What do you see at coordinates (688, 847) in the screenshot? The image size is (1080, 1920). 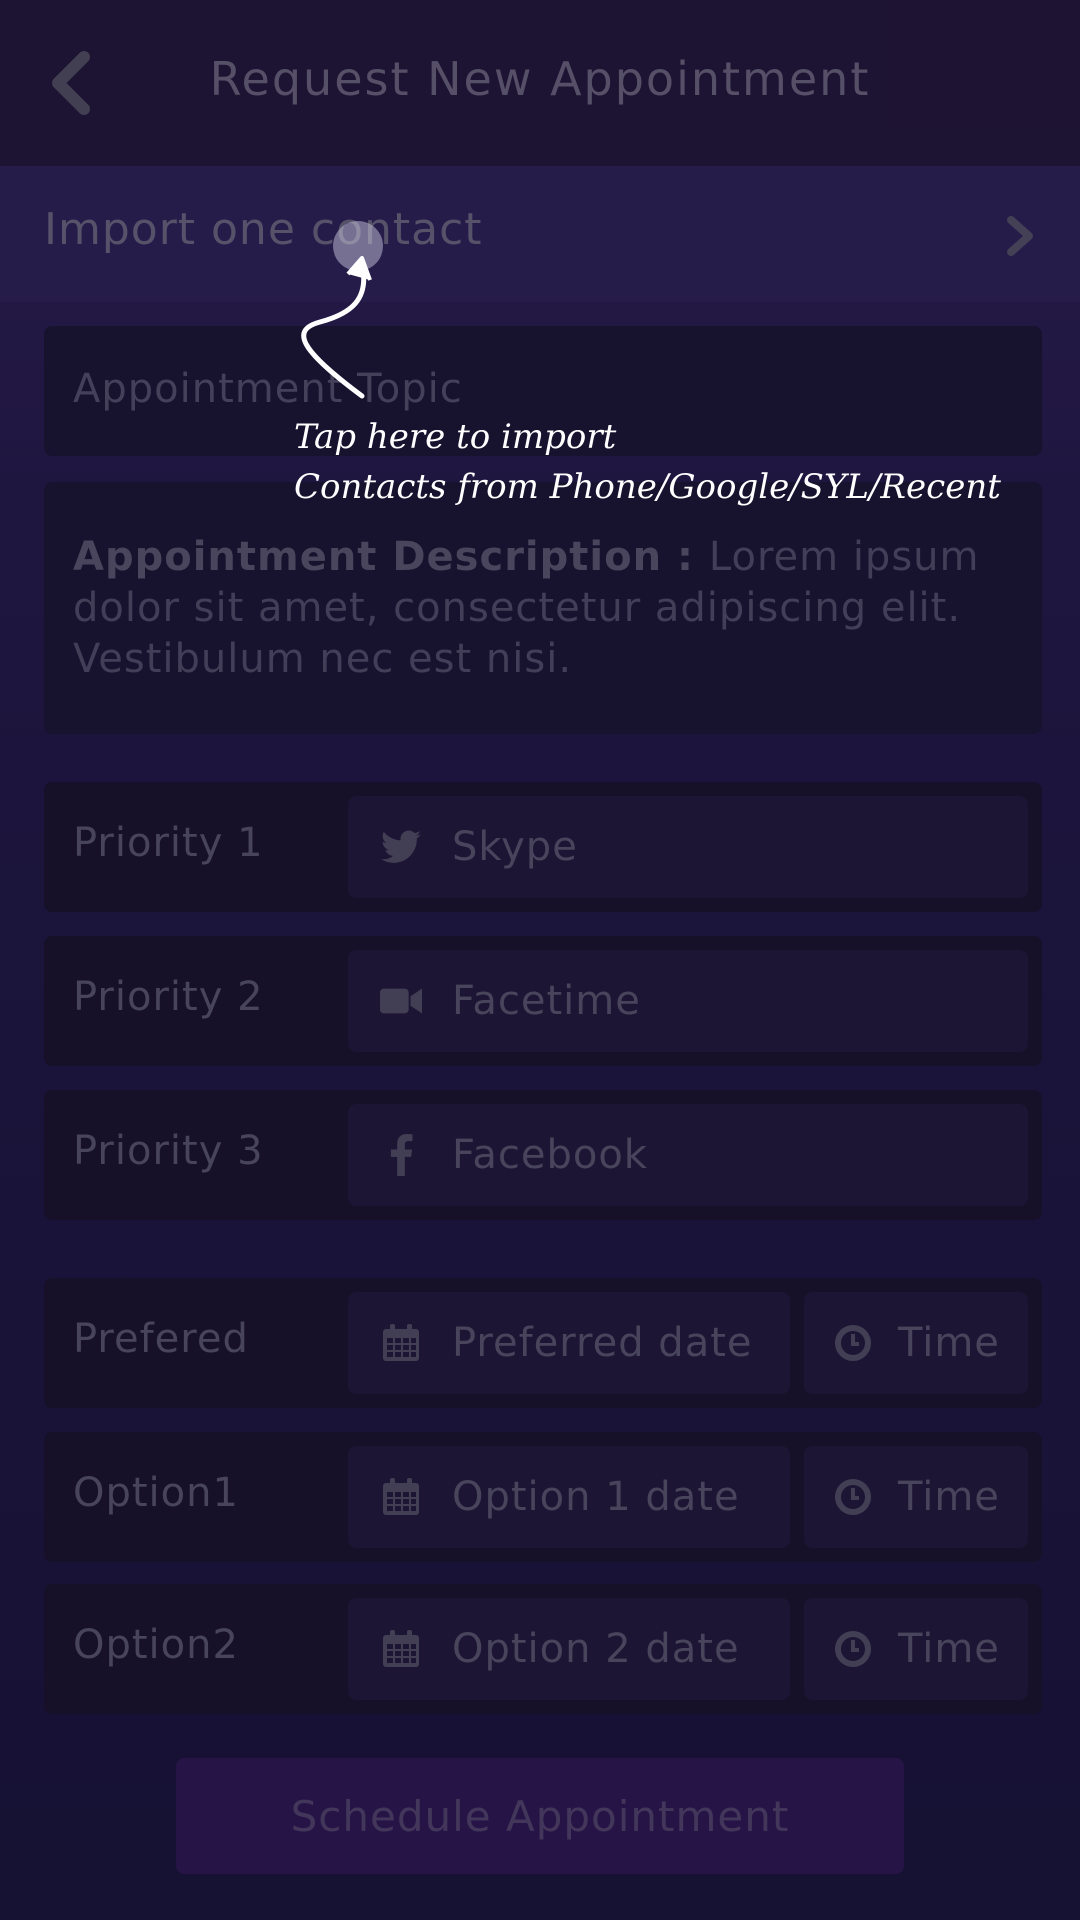 I see `priority-select: Skype` at bounding box center [688, 847].